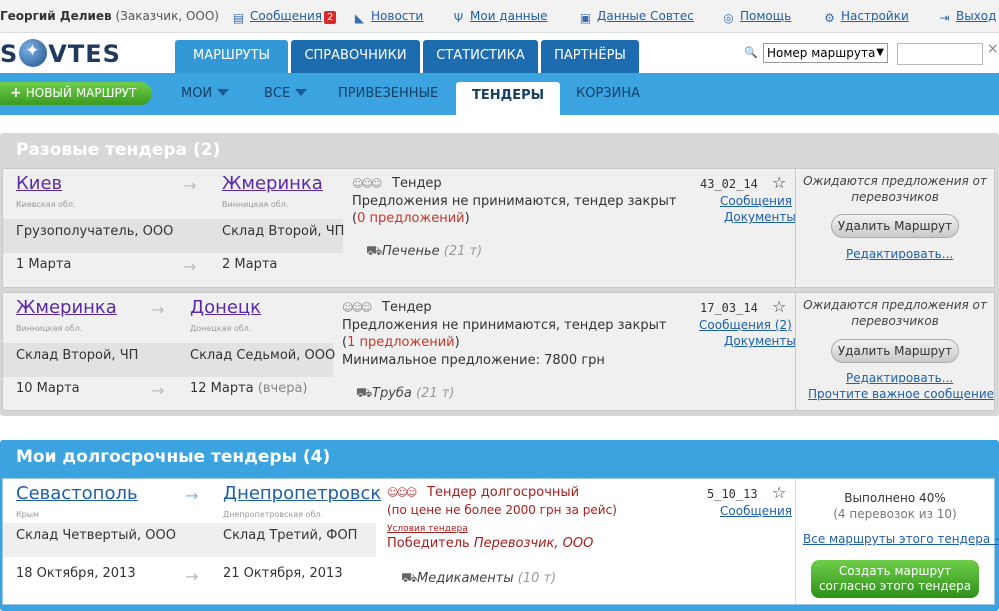 The height and width of the screenshot is (611, 999). What do you see at coordinates (729, 184) in the screenshot?
I see `route-code: 43_02_14` at bounding box center [729, 184].